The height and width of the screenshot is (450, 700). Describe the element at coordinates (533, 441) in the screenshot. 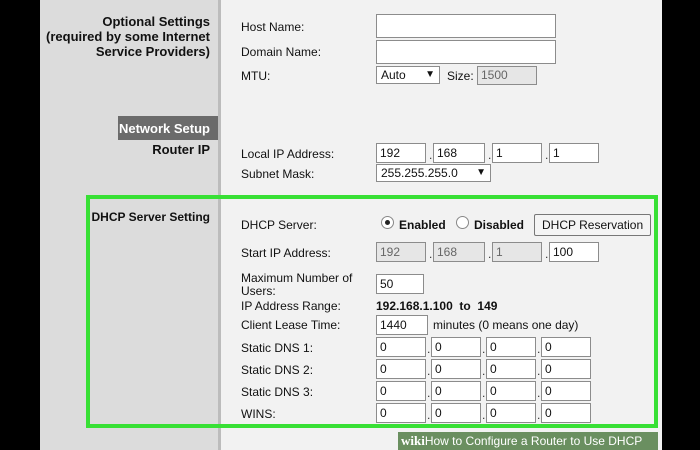

I see `watermark-text: How to Configure a Router to Use DHCP` at that location.